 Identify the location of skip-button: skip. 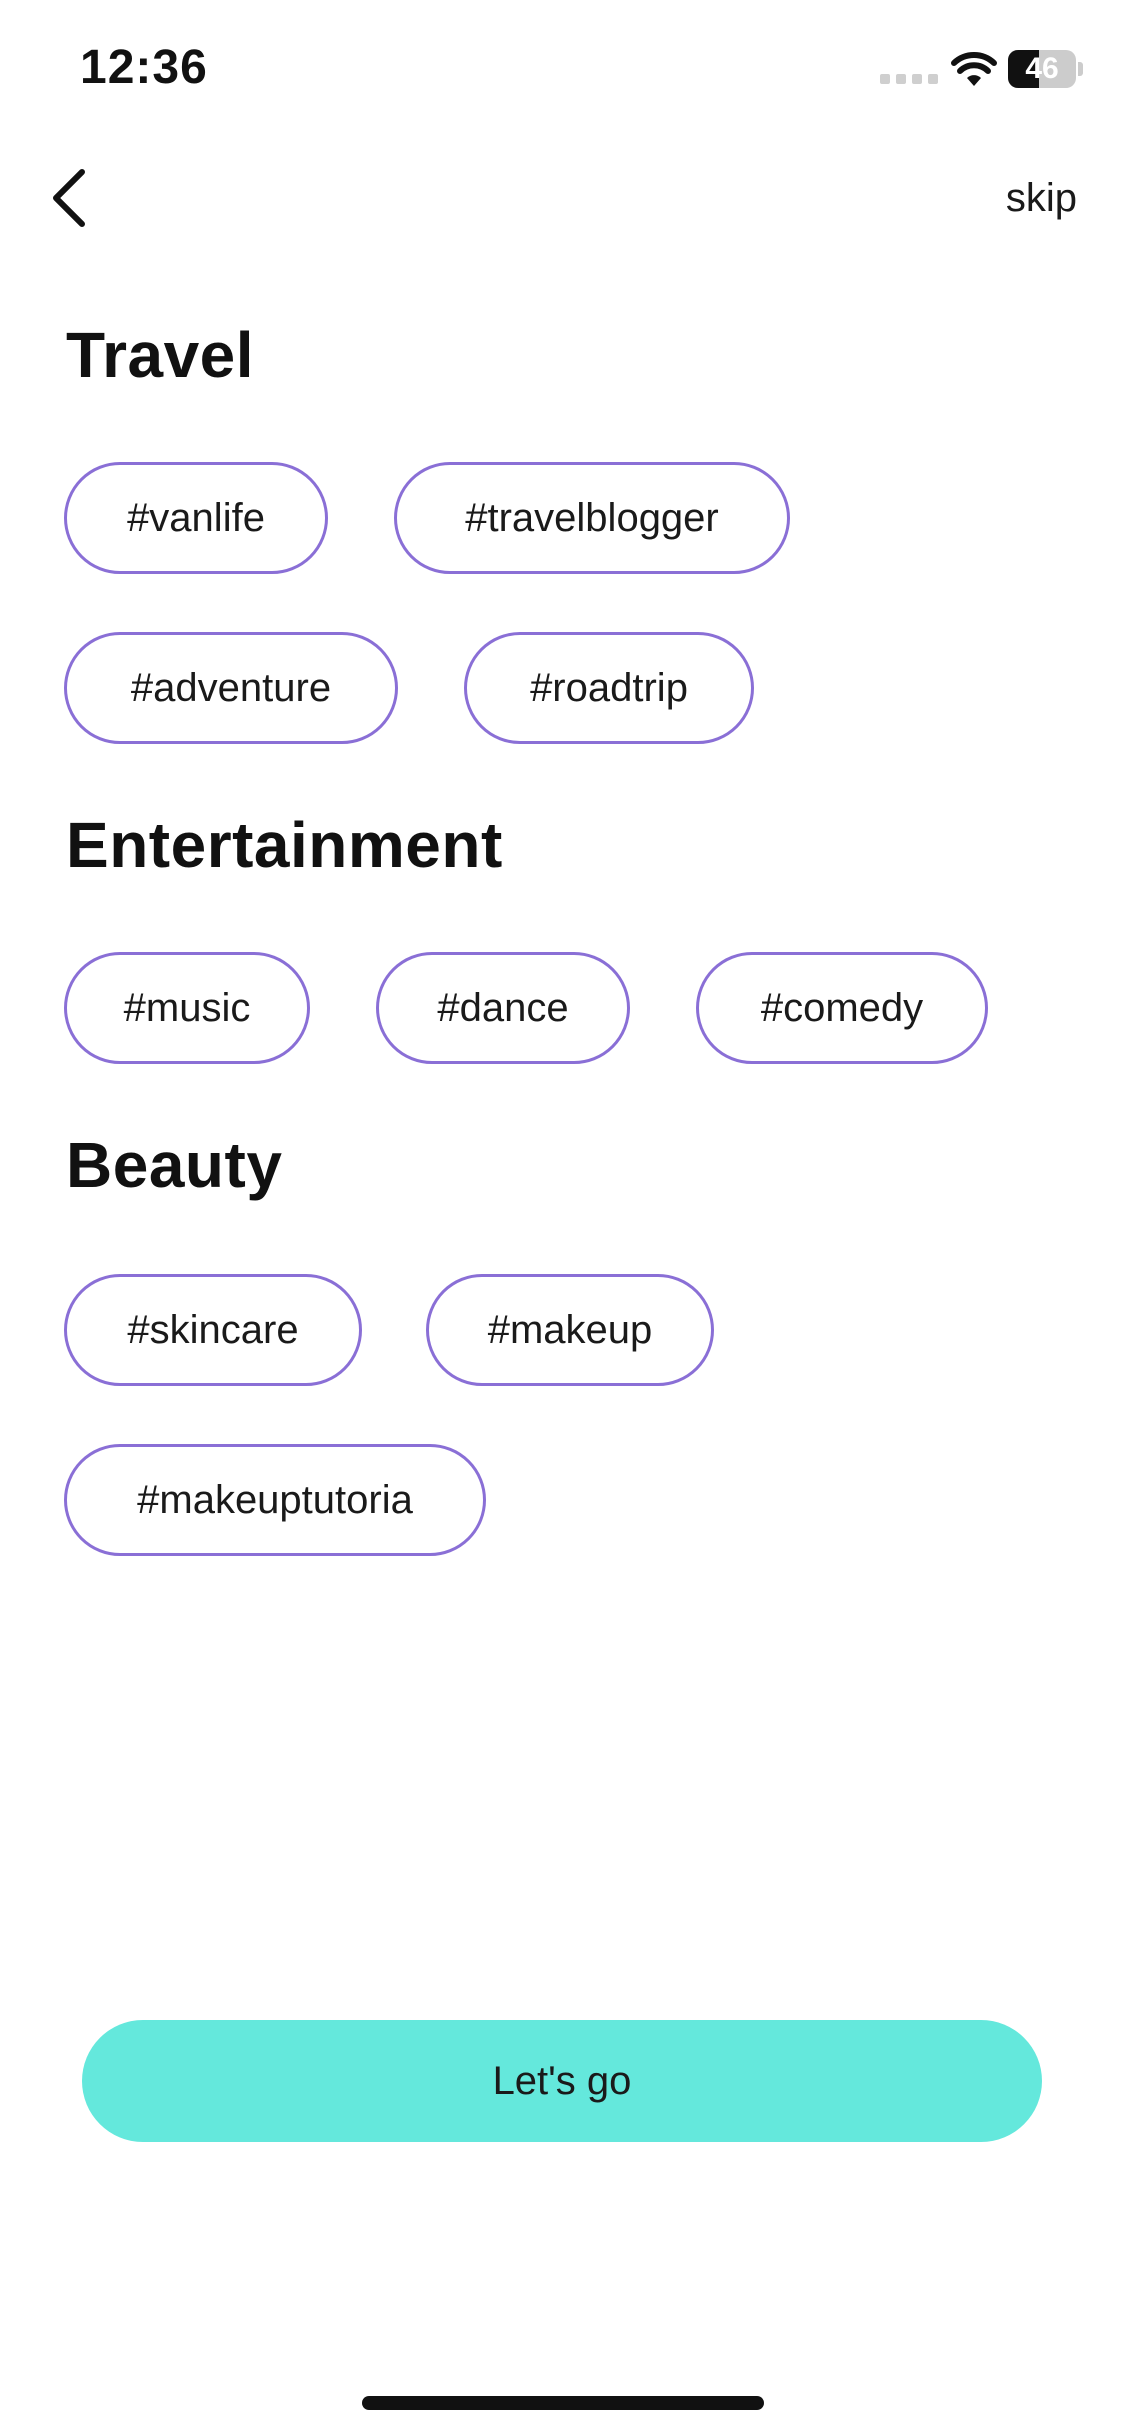
(1041, 198).